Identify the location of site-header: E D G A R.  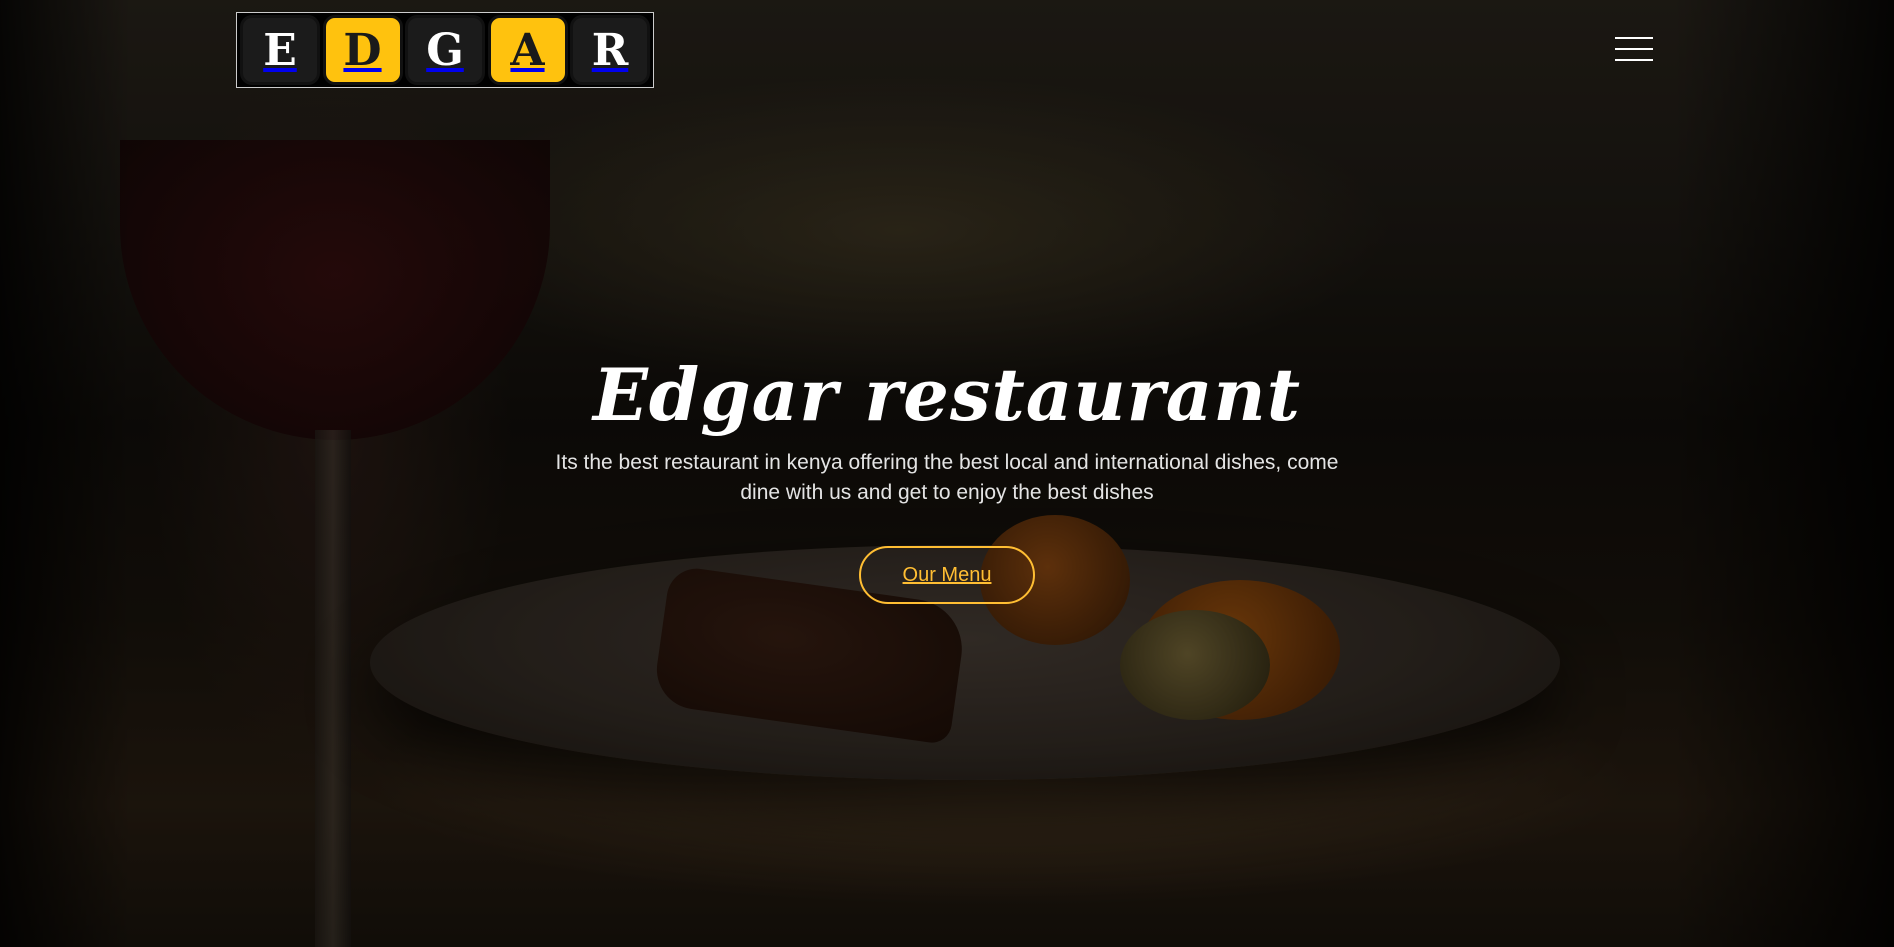
(947, 50).